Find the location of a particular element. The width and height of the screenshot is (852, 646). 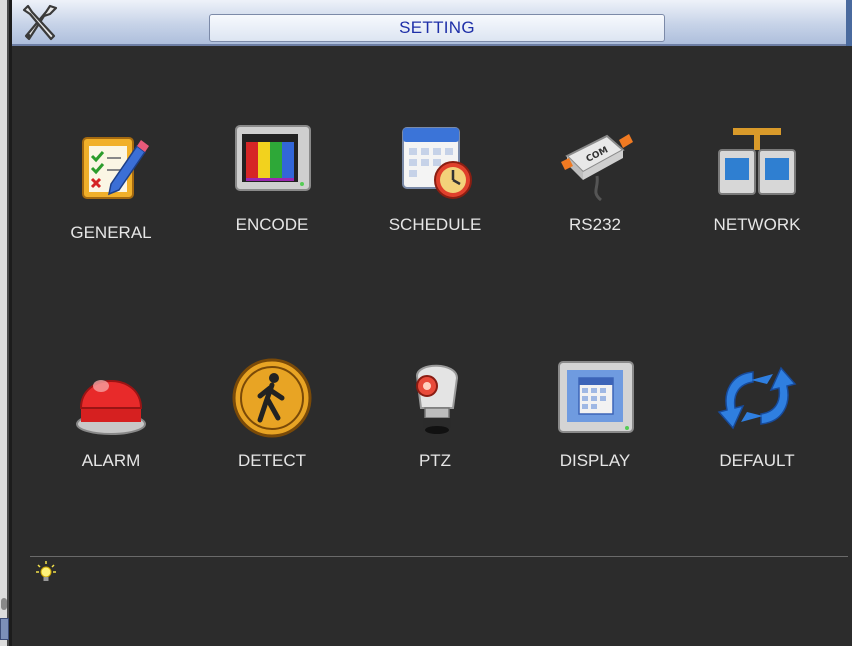

menu-item-detect: DETECT is located at coordinates (272, 423).